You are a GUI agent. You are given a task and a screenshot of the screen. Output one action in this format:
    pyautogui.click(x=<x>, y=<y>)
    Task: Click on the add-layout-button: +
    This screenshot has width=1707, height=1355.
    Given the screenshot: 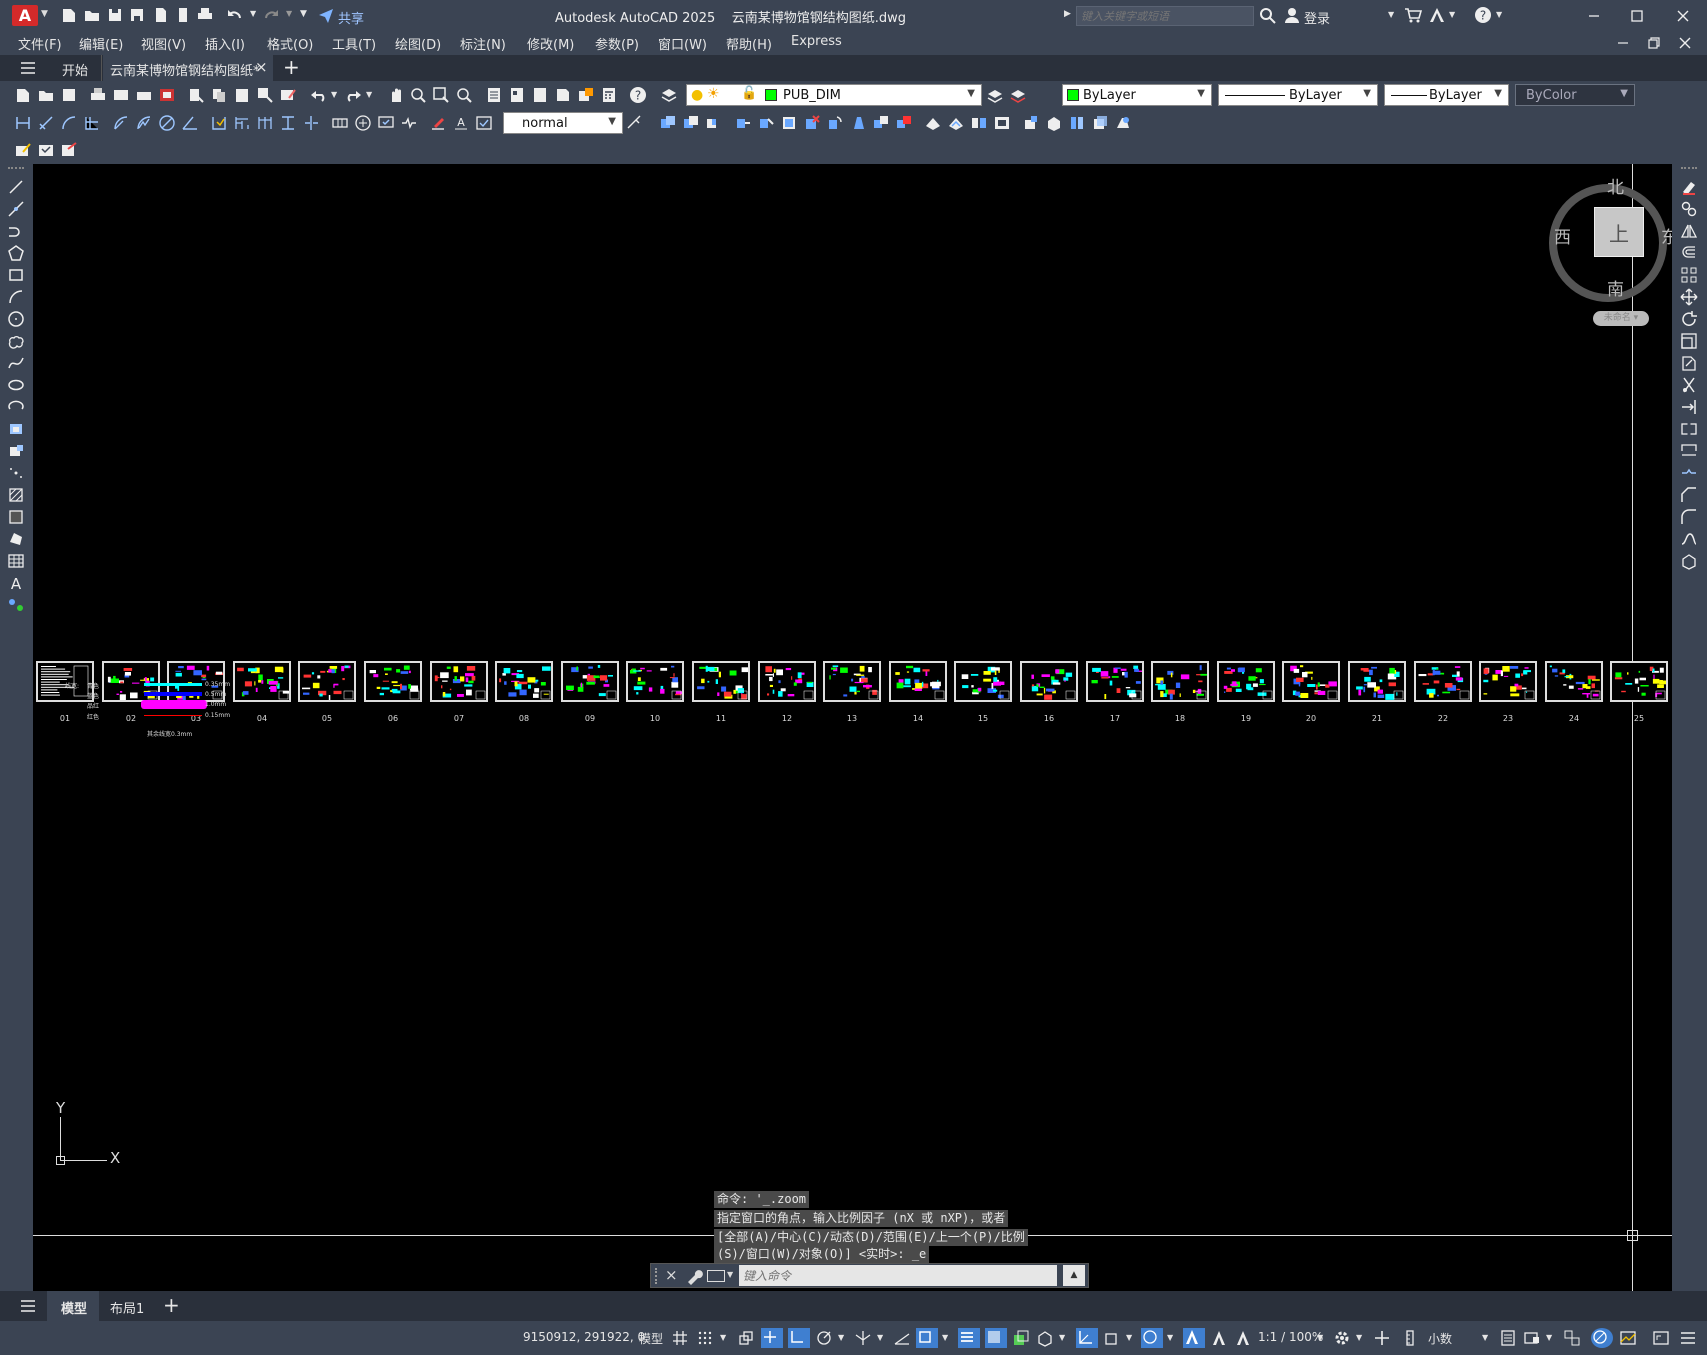 What is the action you would take?
    pyautogui.click(x=171, y=1305)
    